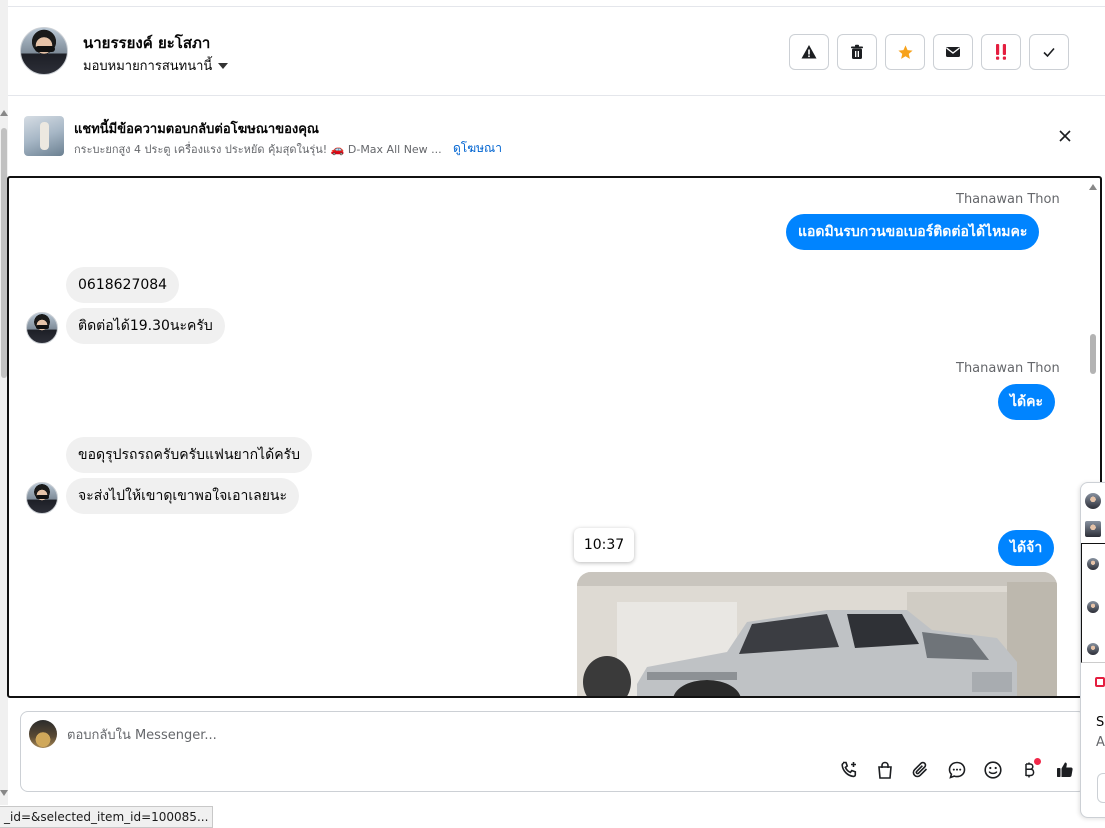  What do you see at coordinates (604, 545) in the screenshot?
I see `message-time-tooltip: 10:37` at bounding box center [604, 545].